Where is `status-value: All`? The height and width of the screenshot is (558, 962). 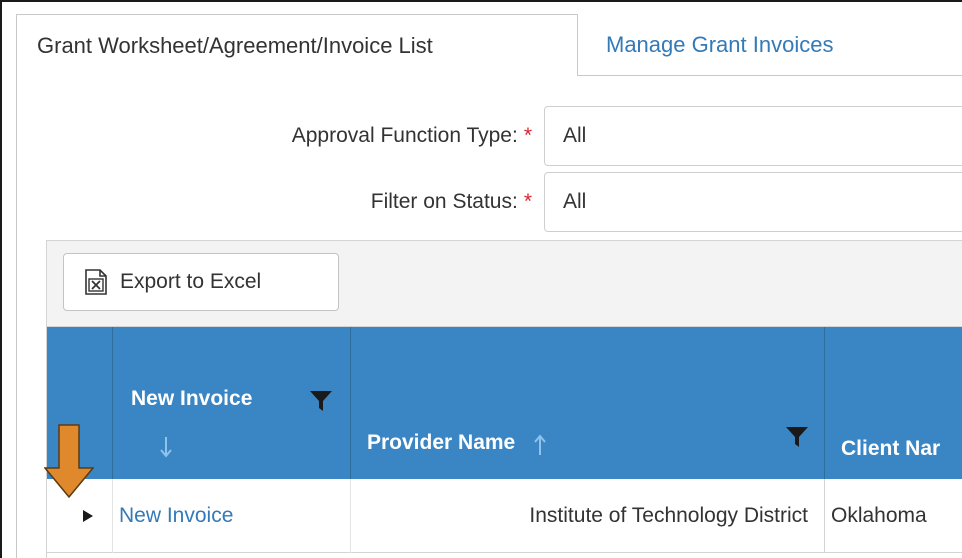 status-value: All is located at coordinates (575, 201).